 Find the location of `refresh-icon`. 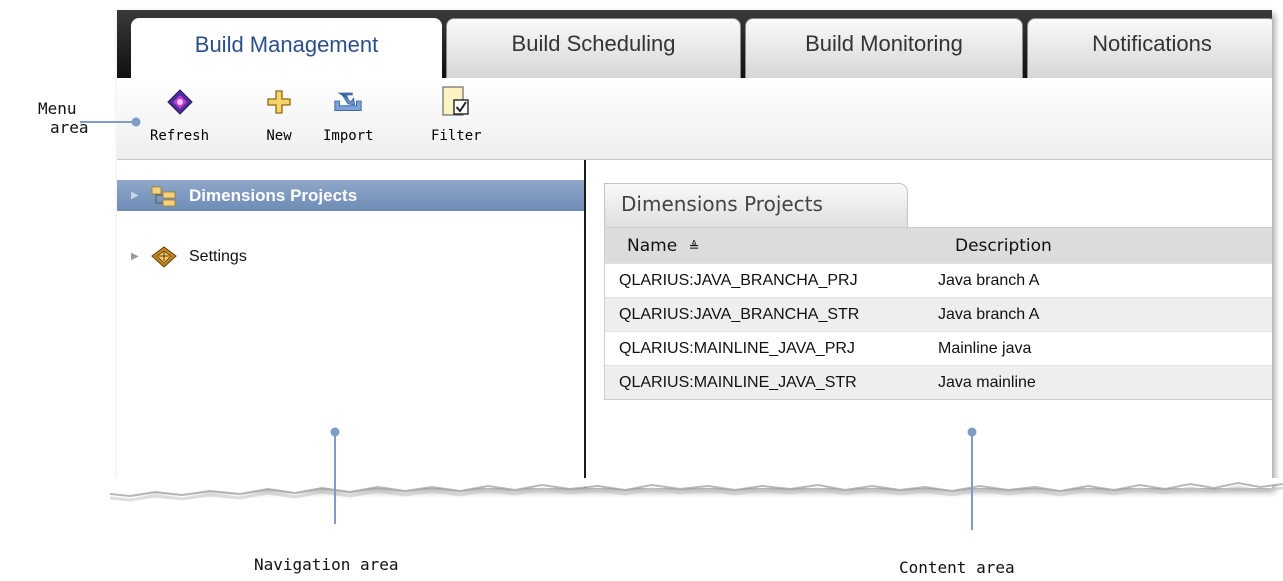

refresh-icon is located at coordinates (180, 102).